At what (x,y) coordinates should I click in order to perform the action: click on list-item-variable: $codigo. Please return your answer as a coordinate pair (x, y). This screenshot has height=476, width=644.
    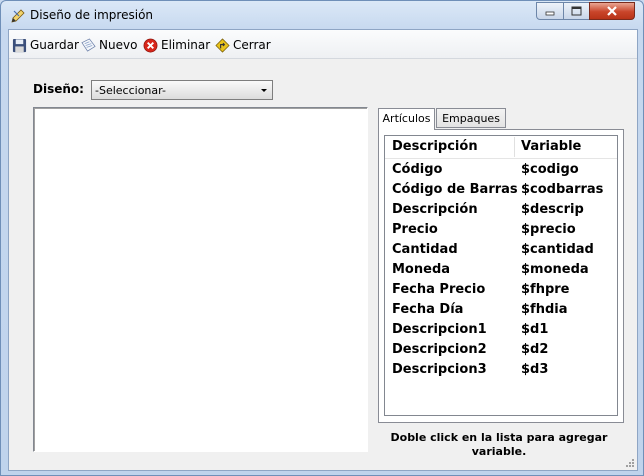
    Looking at the image, I should click on (550, 169).